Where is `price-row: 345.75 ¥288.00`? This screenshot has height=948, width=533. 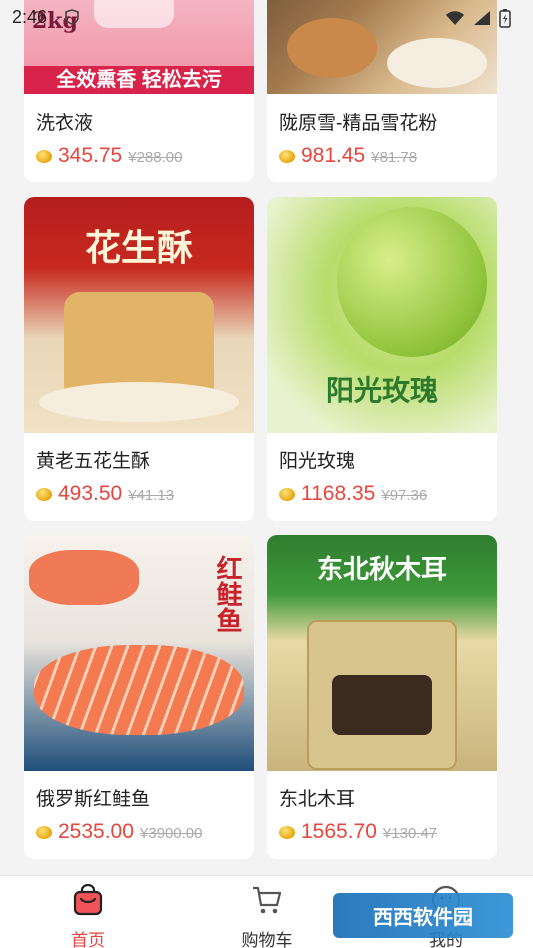 price-row: 345.75 ¥288.00 is located at coordinates (109, 156).